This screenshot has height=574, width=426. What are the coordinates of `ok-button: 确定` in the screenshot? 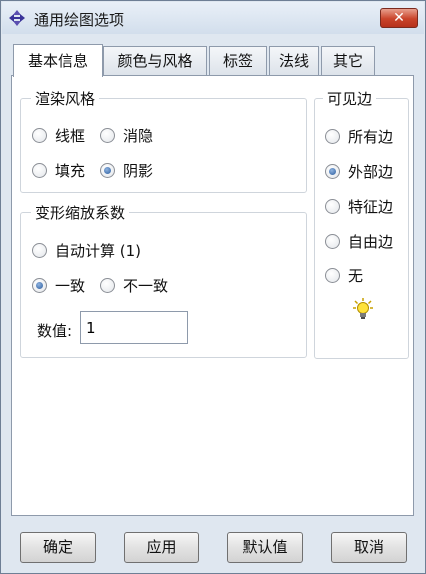 It's located at (58, 547).